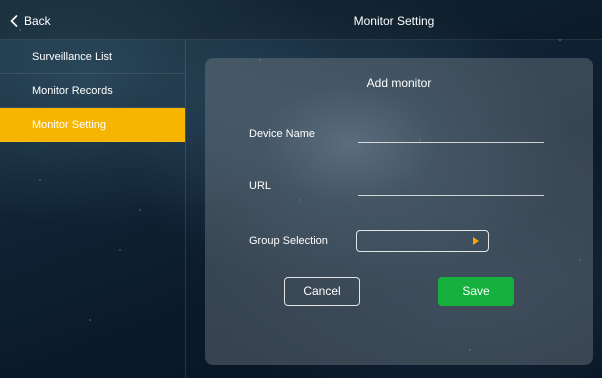 The width and height of the screenshot is (602, 378). I want to click on chevron-left-icon, so click(14, 21).